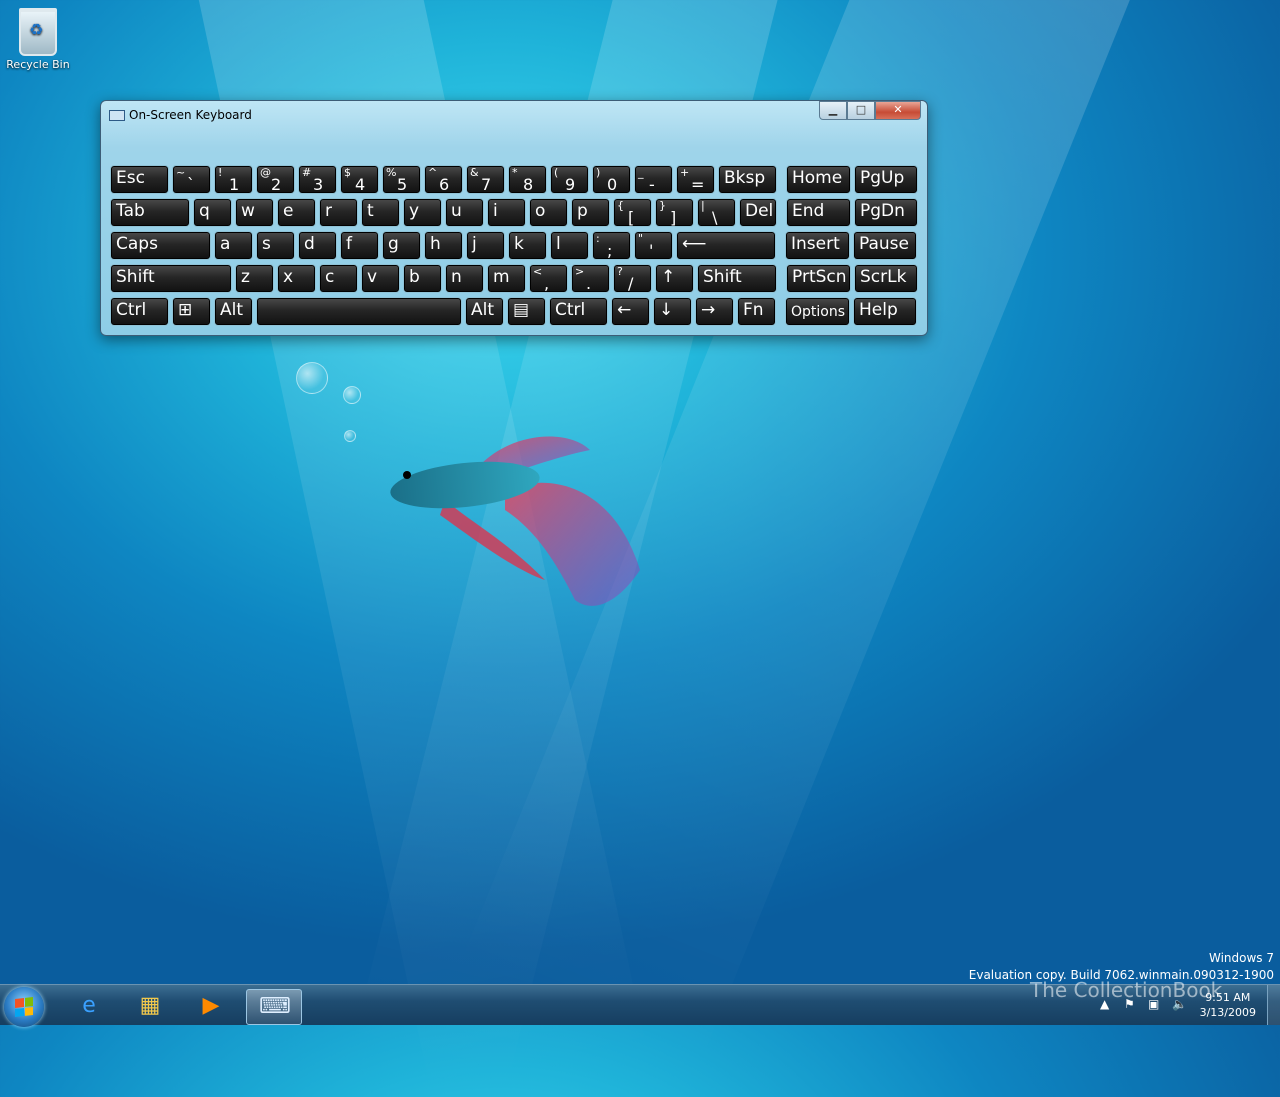 This screenshot has height=1097, width=1280. I want to click on key-base-label: /, so click(631, 283).